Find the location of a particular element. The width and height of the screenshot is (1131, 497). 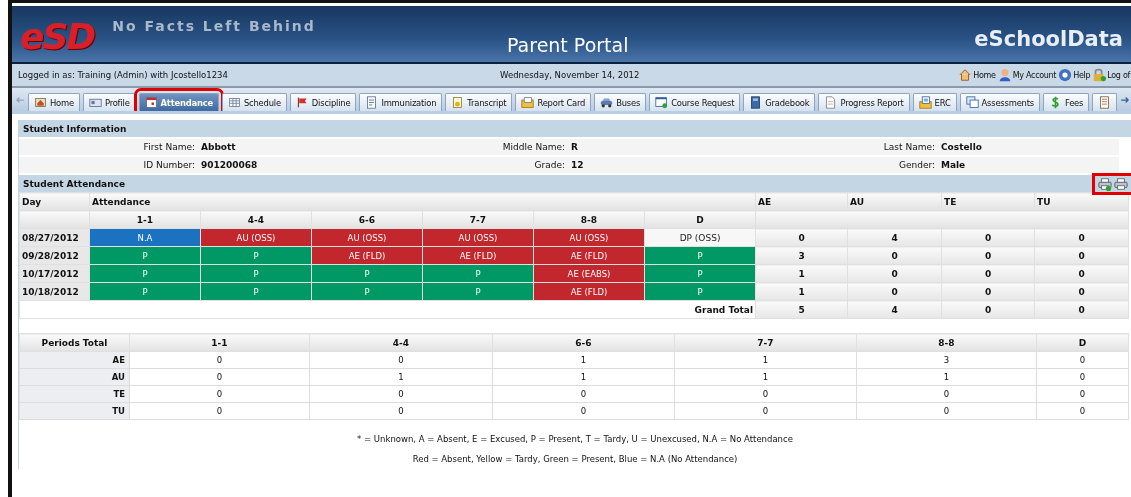

header-link: Log of is located at coordinates (1111, 75).